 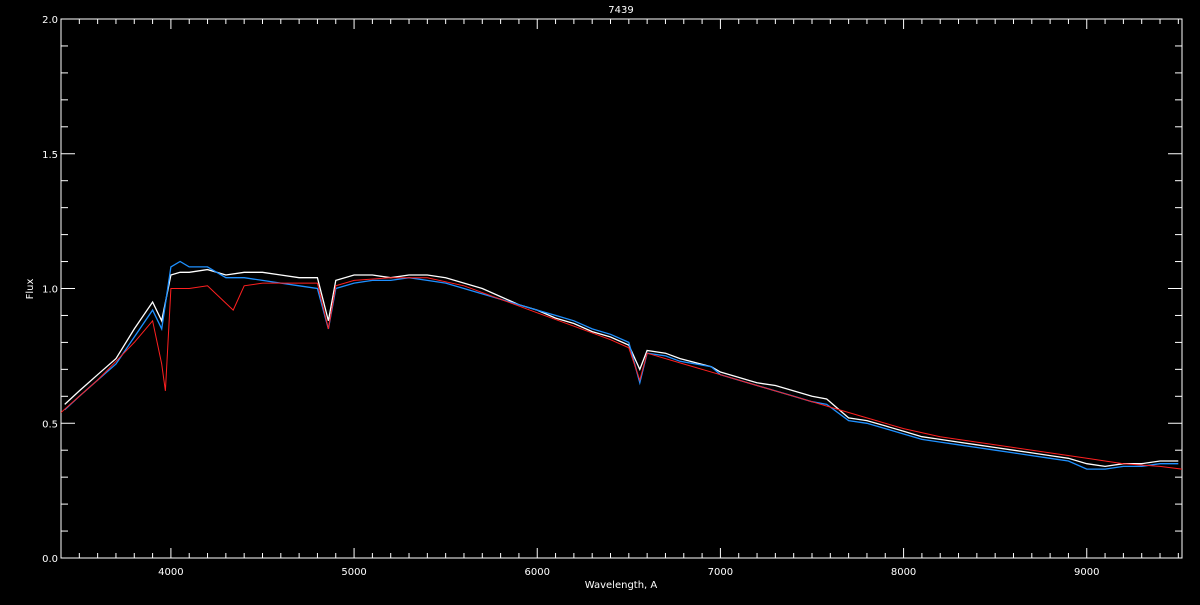 I want to click on x-tick-label: 6000, so click(x=537, y=572).